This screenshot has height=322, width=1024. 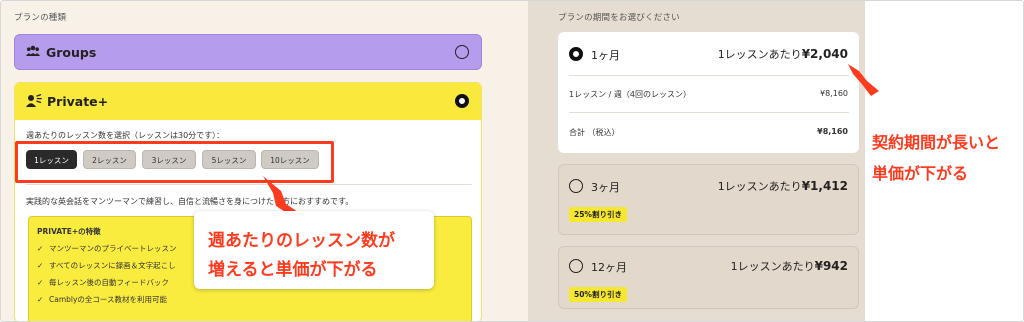 What do you see at coordinates (863, 80) in the screenshot?
I see `right-arrow-icon` at bounding box center [863, 80].